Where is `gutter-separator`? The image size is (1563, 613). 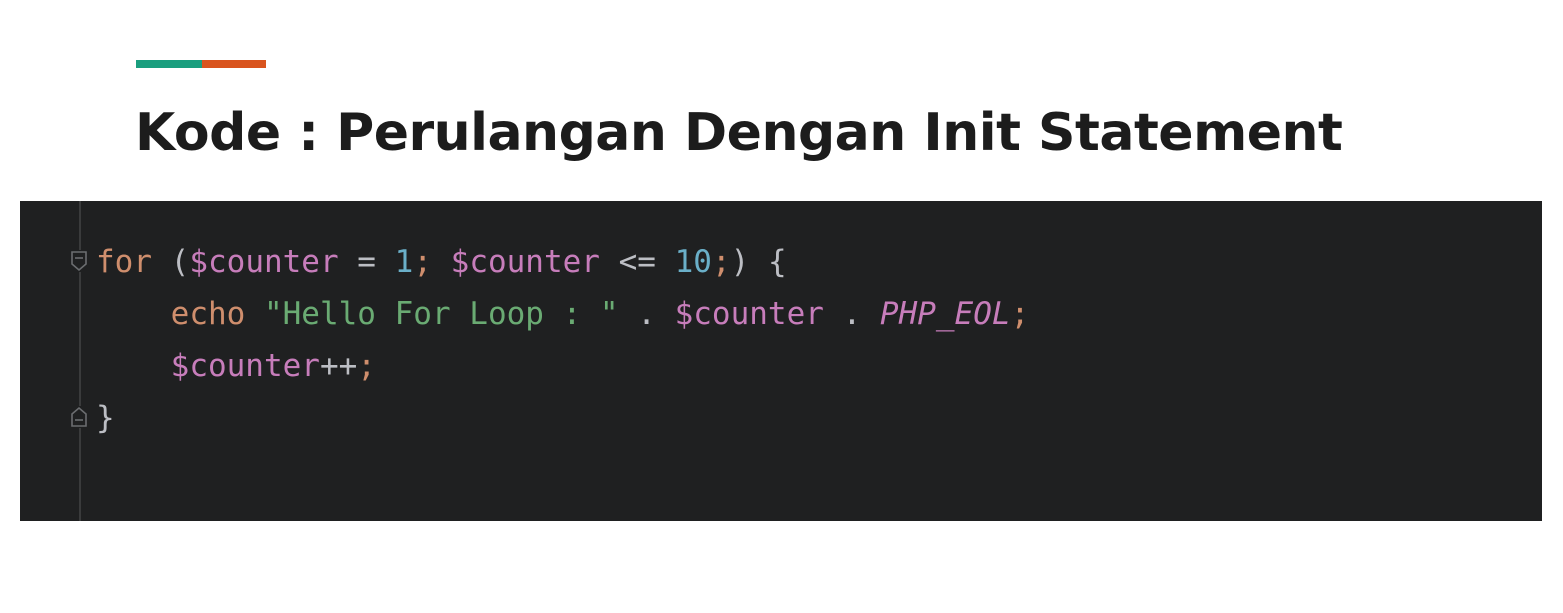
gutter-separator is located at coordinates (80, 361).